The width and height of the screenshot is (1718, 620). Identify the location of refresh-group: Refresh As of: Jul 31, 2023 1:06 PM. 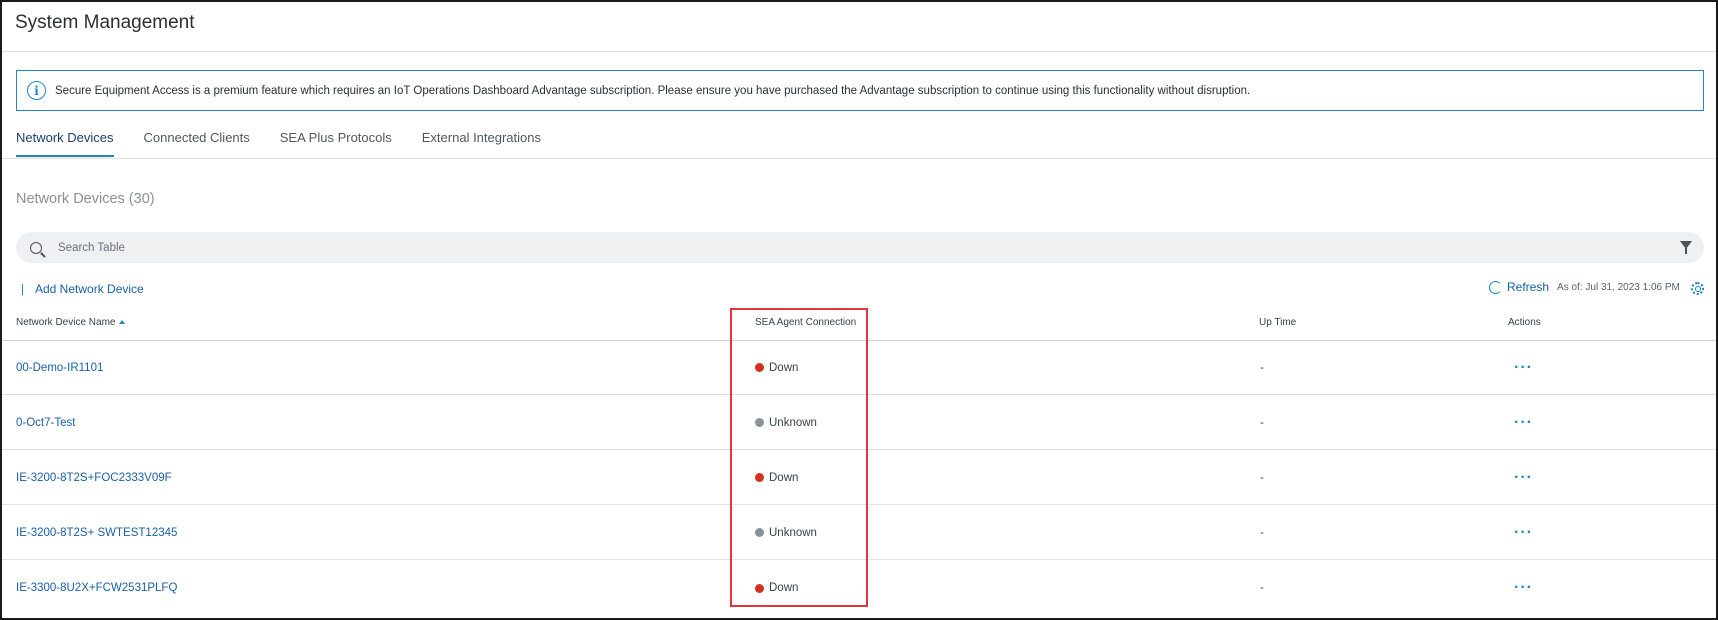
(1584, 287).